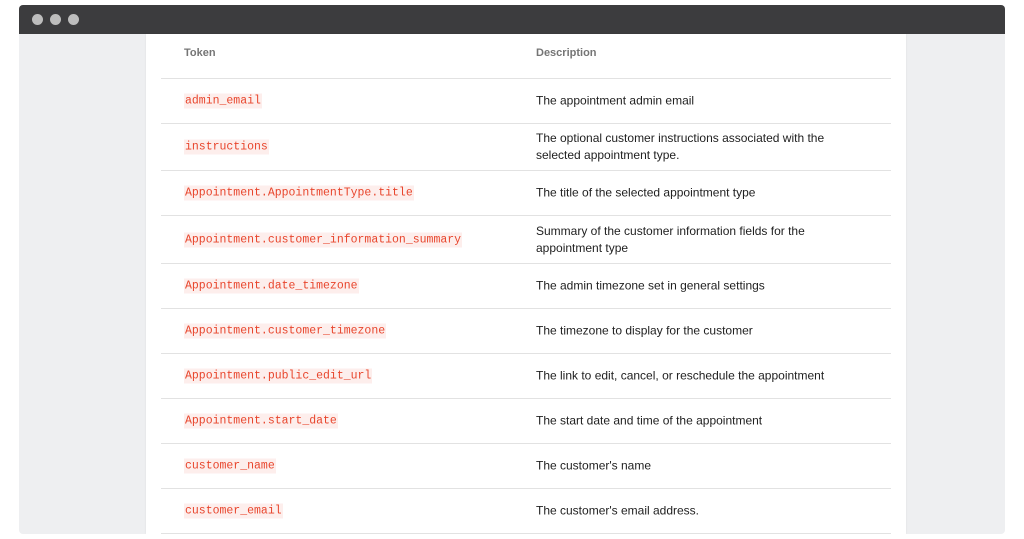 The image size is (1024, 539). I want to click on window-titlebar, so click(512, 19).